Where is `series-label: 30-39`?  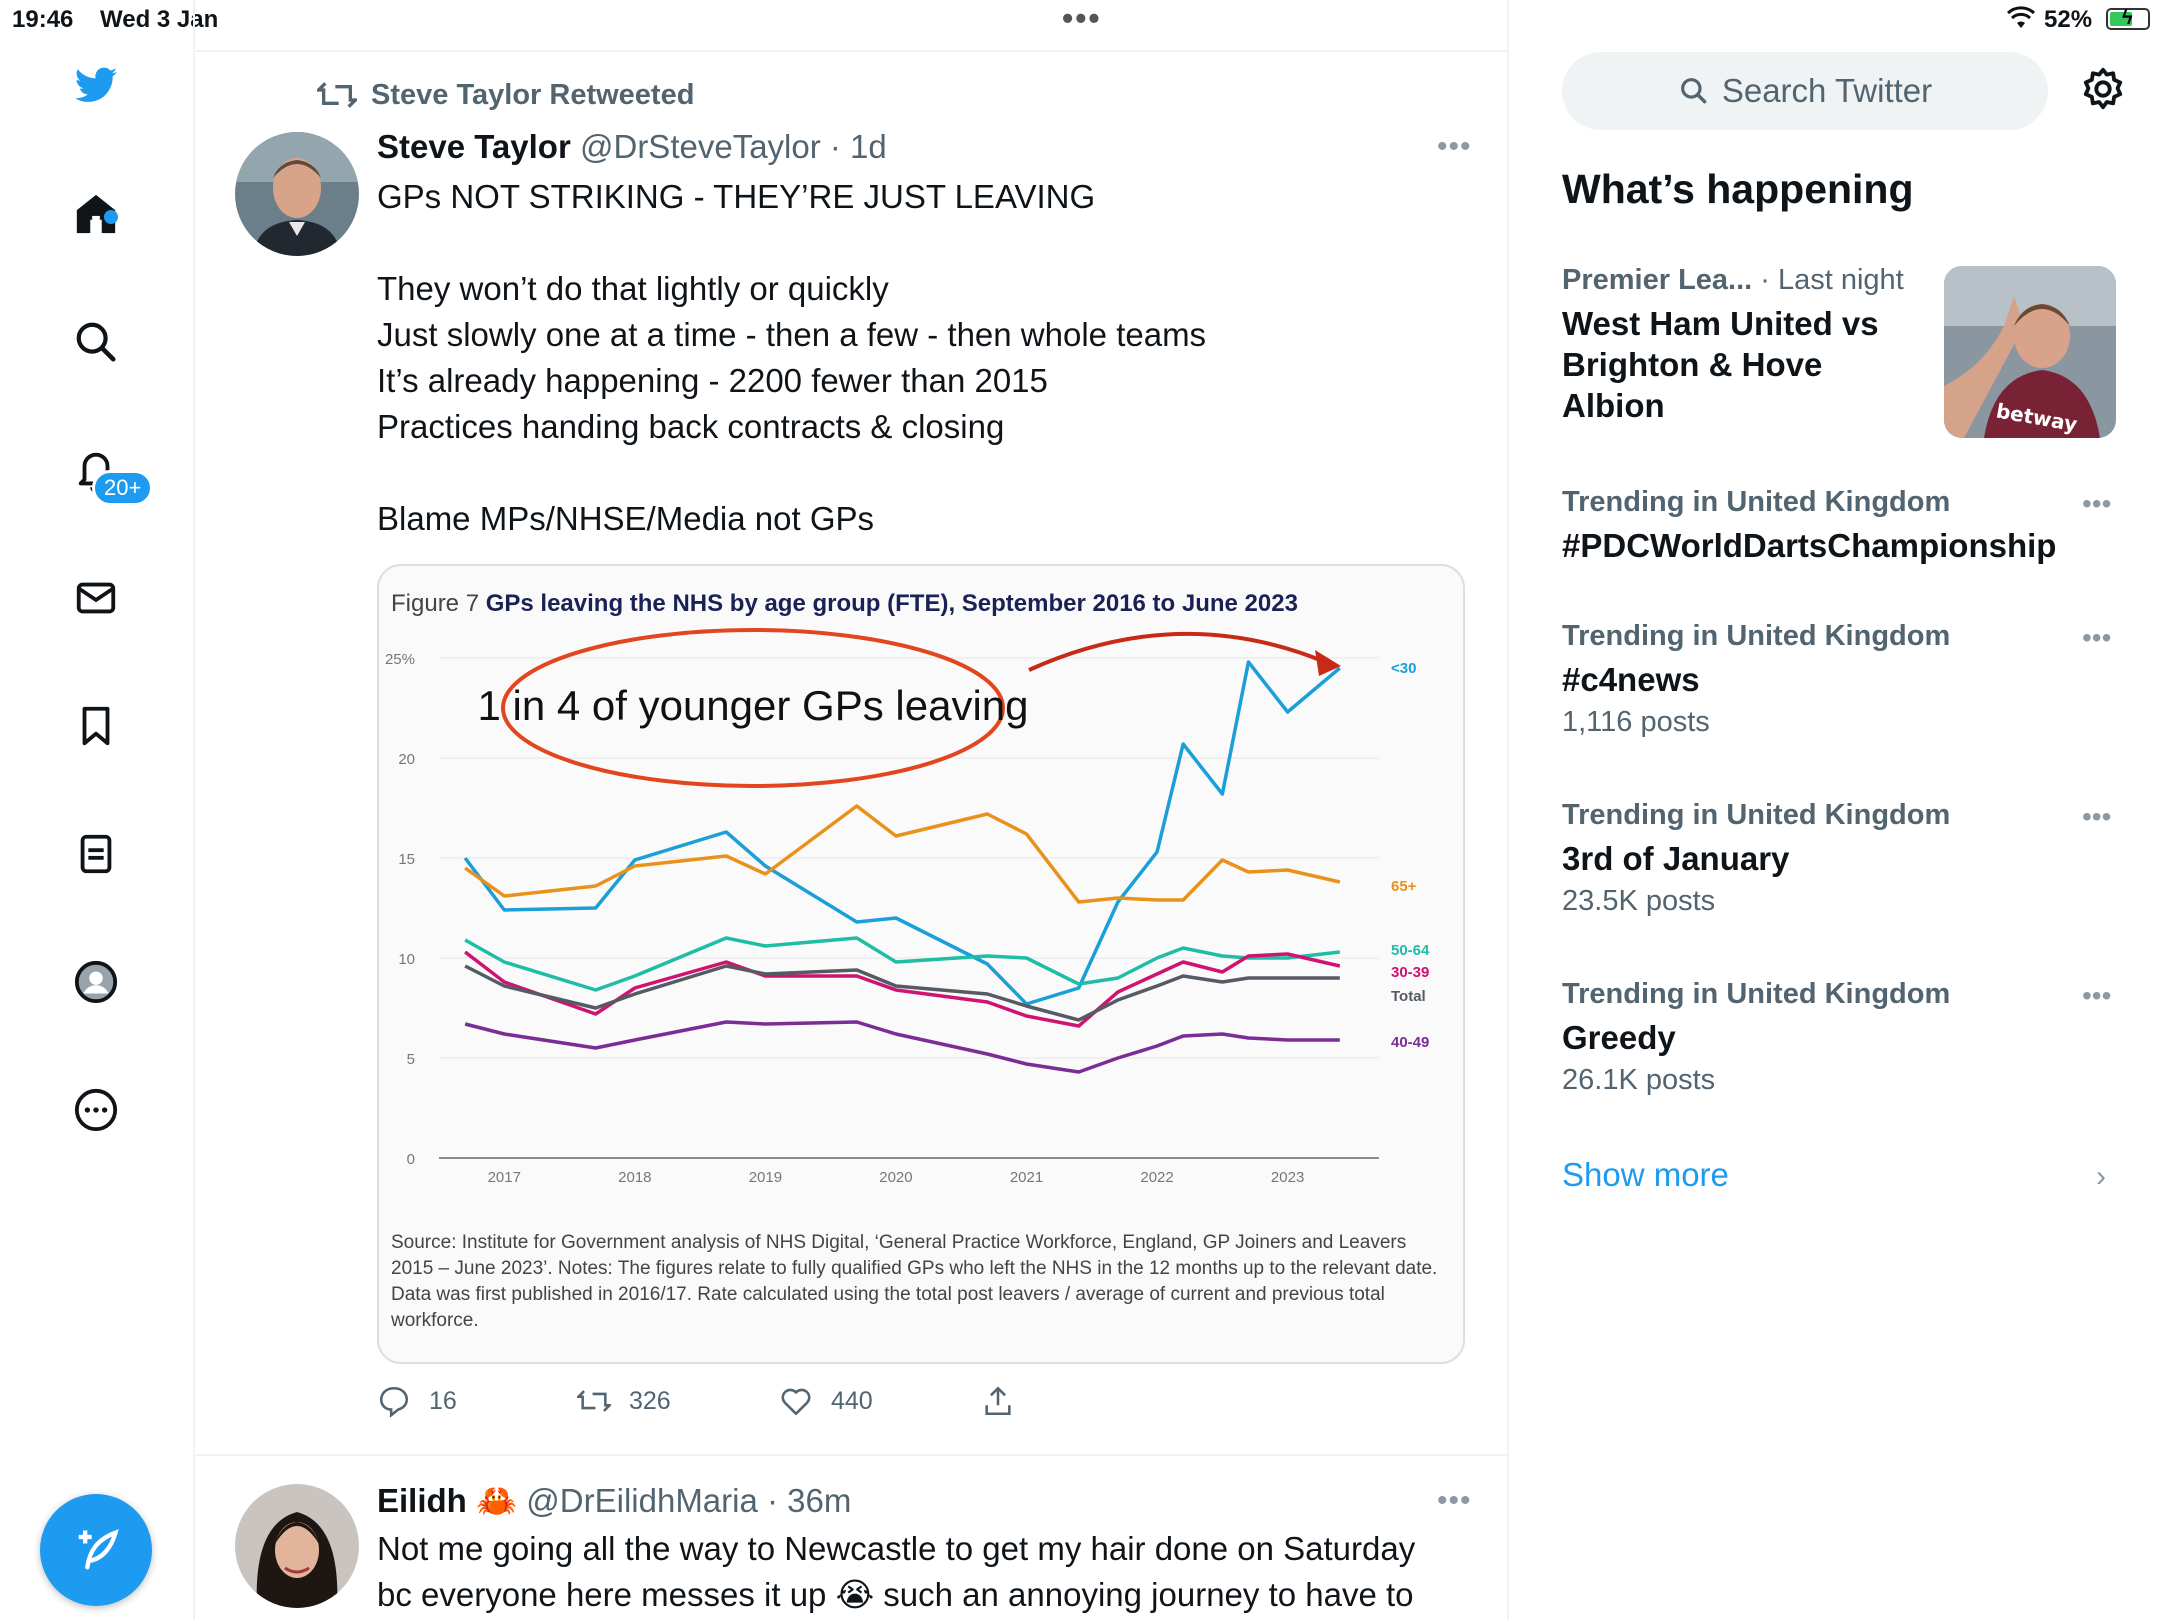
series-label: 30-39 is located at coordinates (1410, 972).